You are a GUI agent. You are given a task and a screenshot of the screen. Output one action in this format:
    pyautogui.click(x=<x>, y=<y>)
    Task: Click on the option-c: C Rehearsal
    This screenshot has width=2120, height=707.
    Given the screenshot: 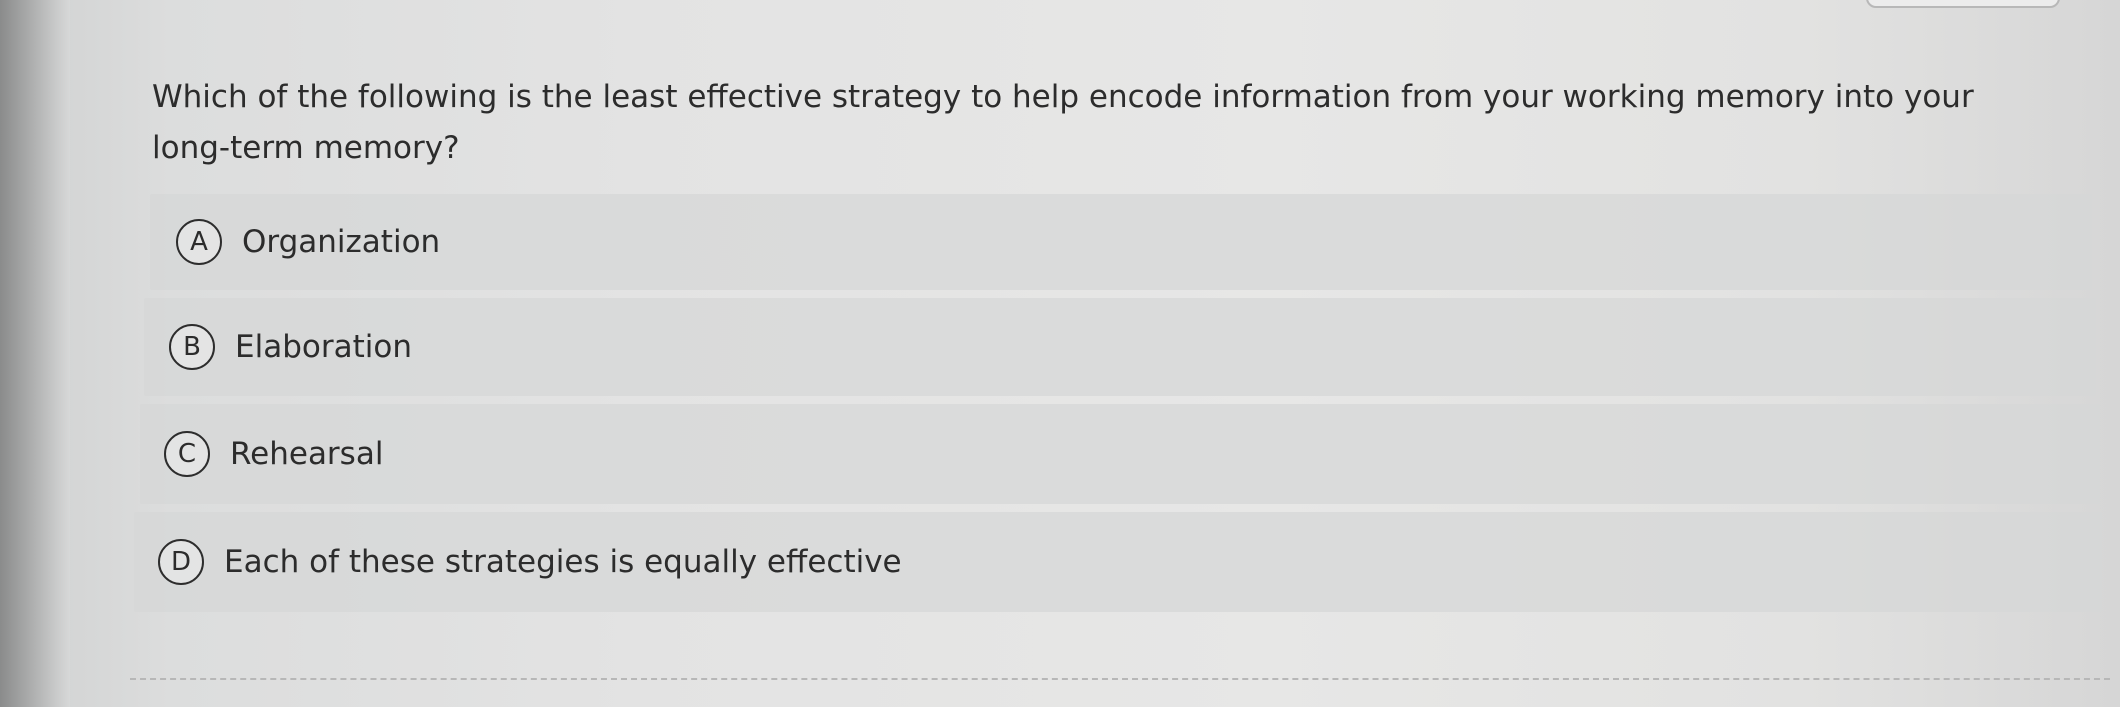 What is the action you would take?
    pyautogui.click(x=1120, y=454)
    